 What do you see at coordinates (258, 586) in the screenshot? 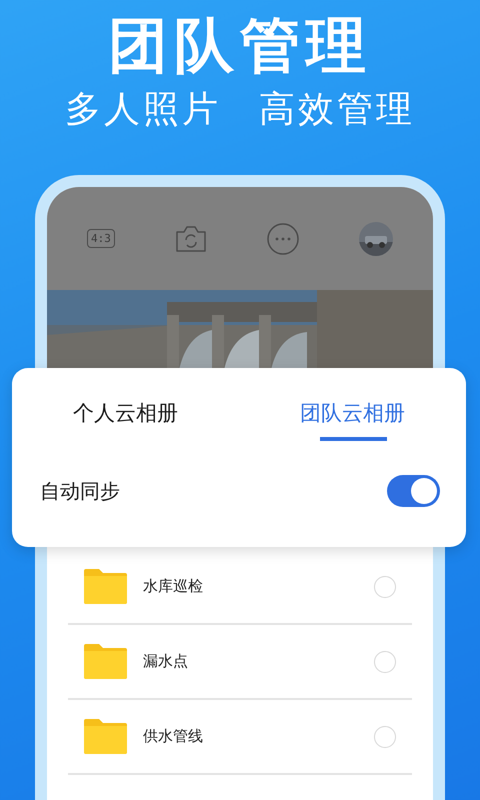
I see `folder-name: 水库巡检` at bounding box center [258, 586].